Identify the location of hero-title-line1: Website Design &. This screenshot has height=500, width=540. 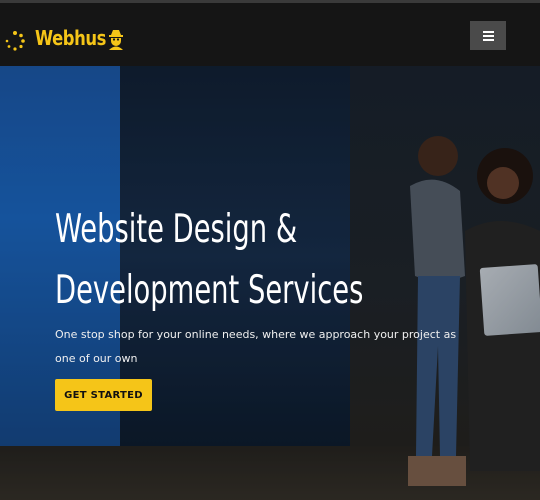
(176, 229).